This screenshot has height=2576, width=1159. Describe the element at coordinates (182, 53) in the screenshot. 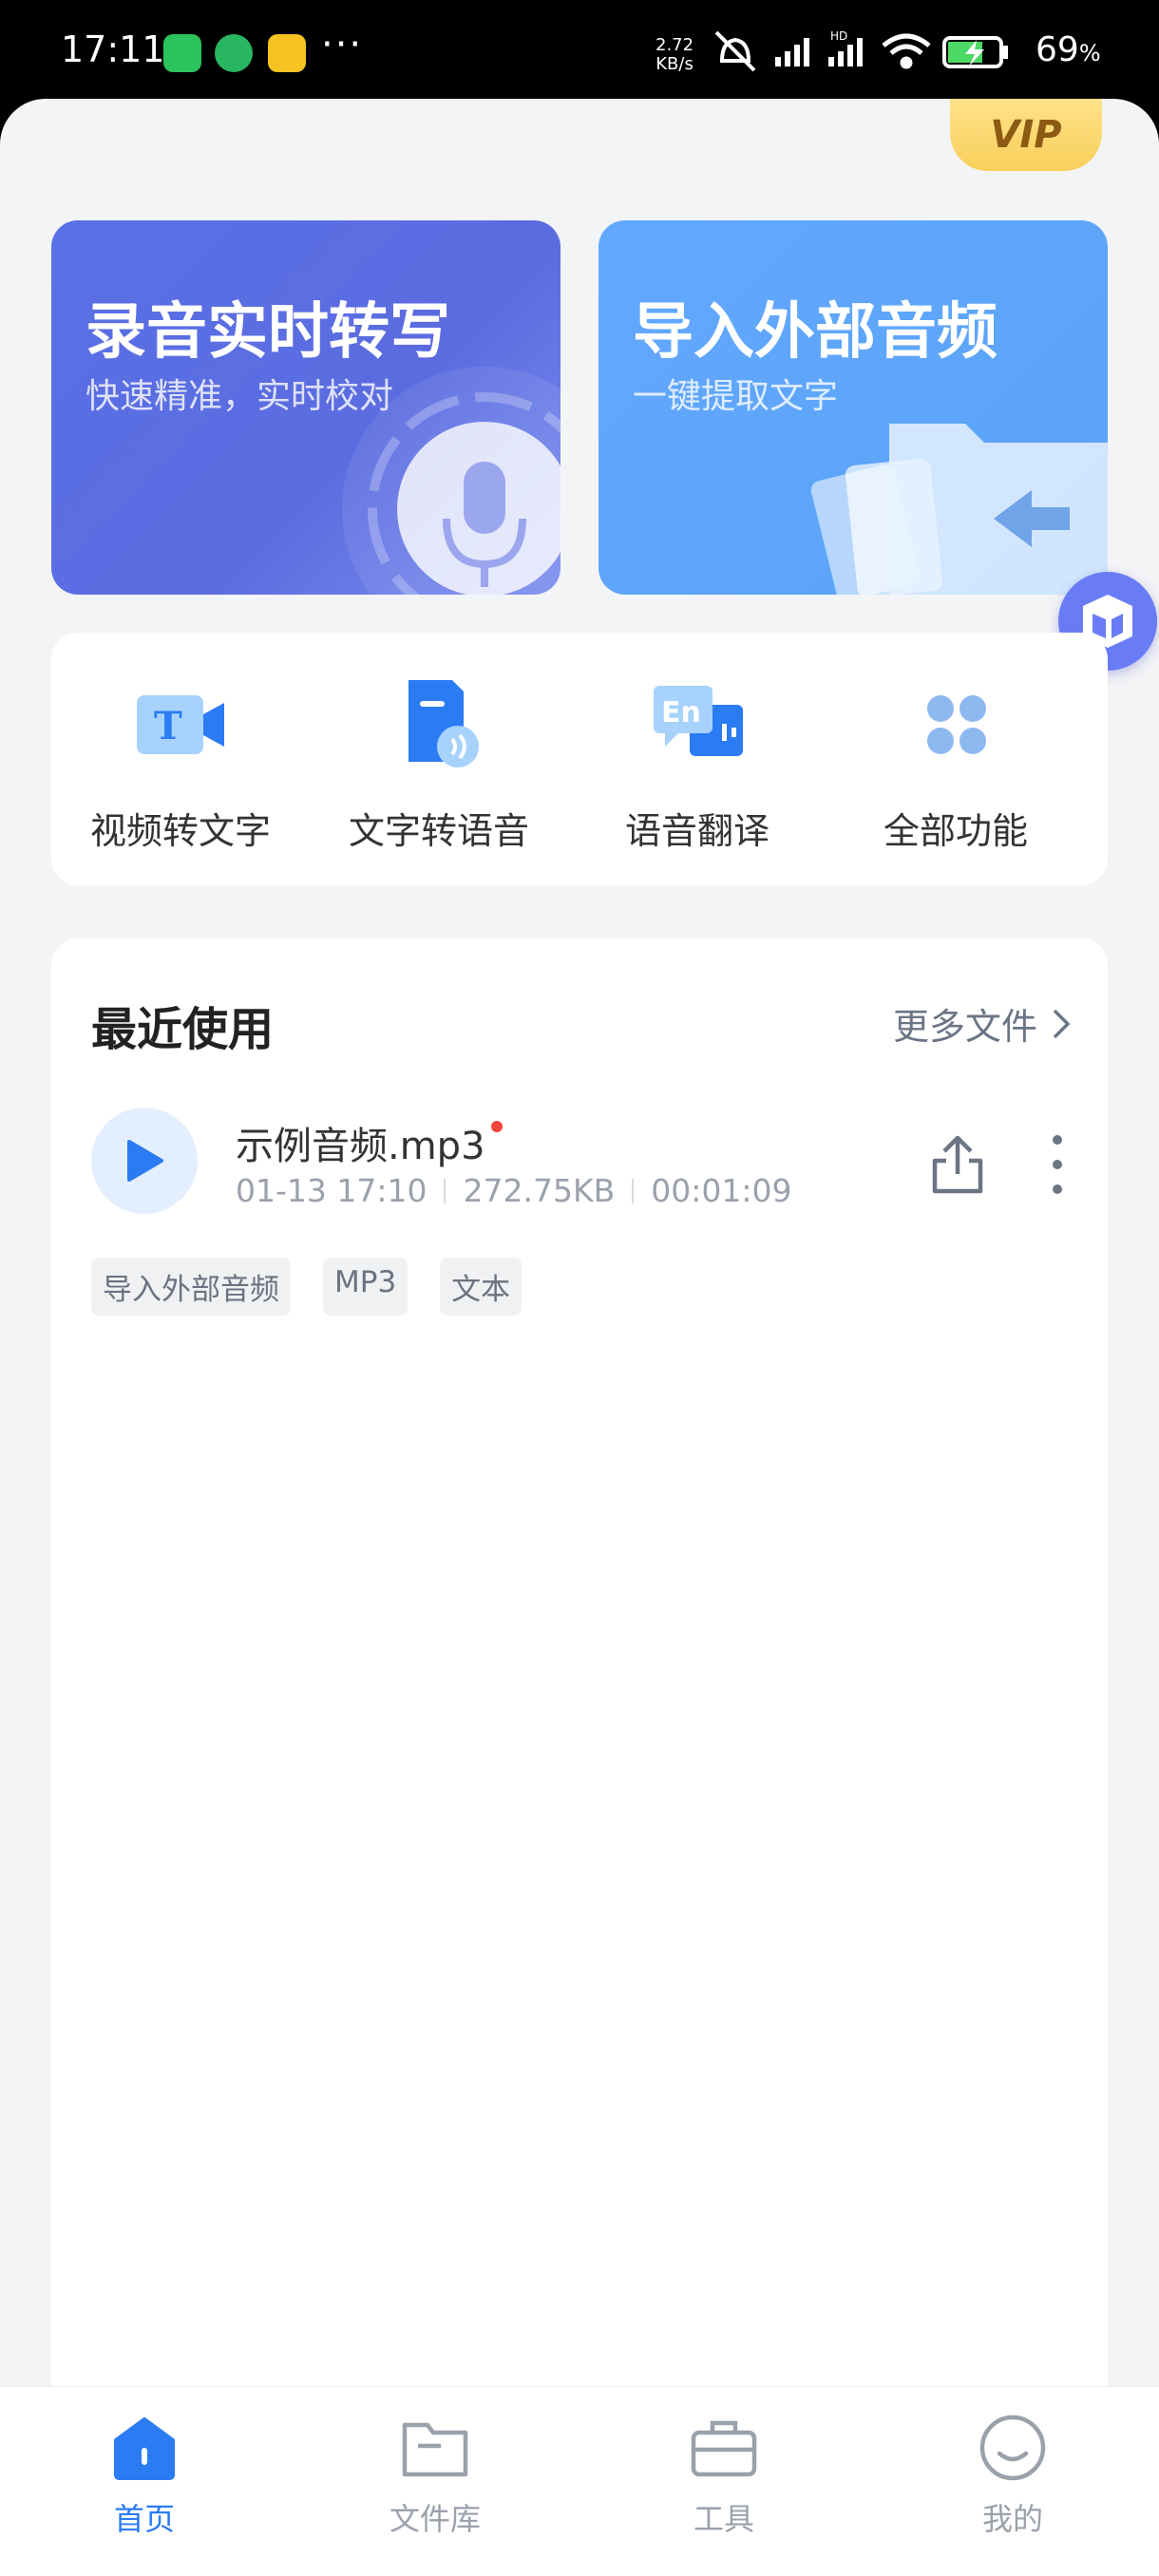

I see `wechat-icon` at that location.